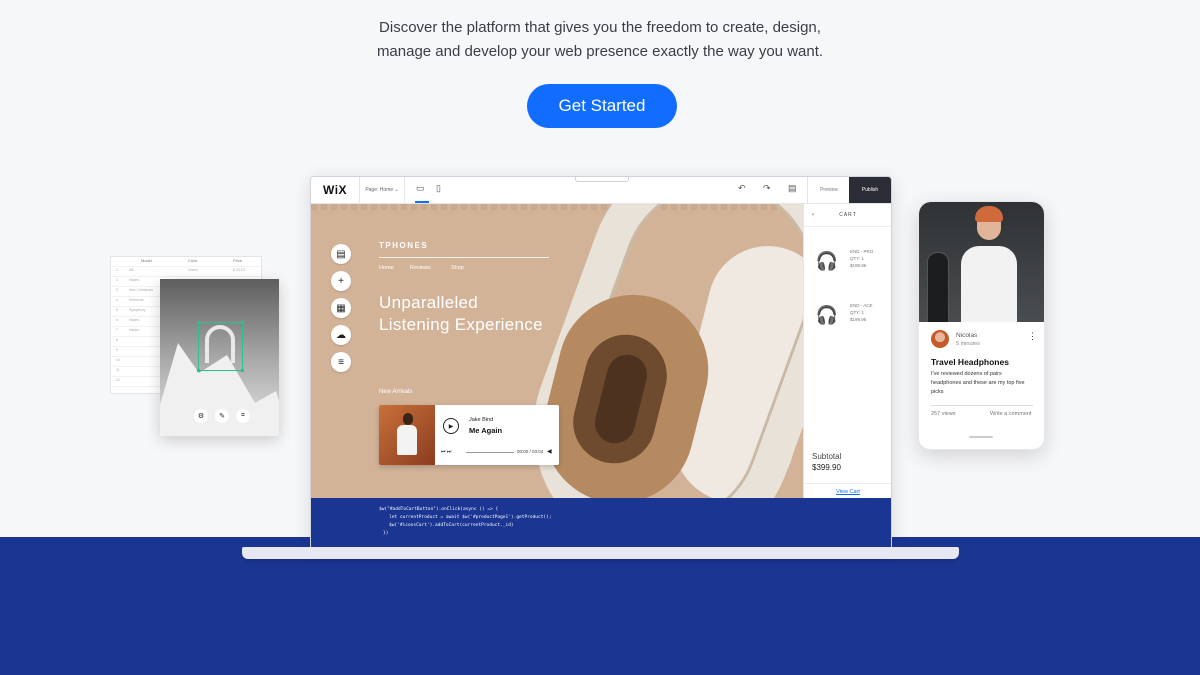 This screenshot has height=675, width=1200. Describe the element at coordinates (486, 430) in the screenshot. I see `track-title: Me Again` at that location.